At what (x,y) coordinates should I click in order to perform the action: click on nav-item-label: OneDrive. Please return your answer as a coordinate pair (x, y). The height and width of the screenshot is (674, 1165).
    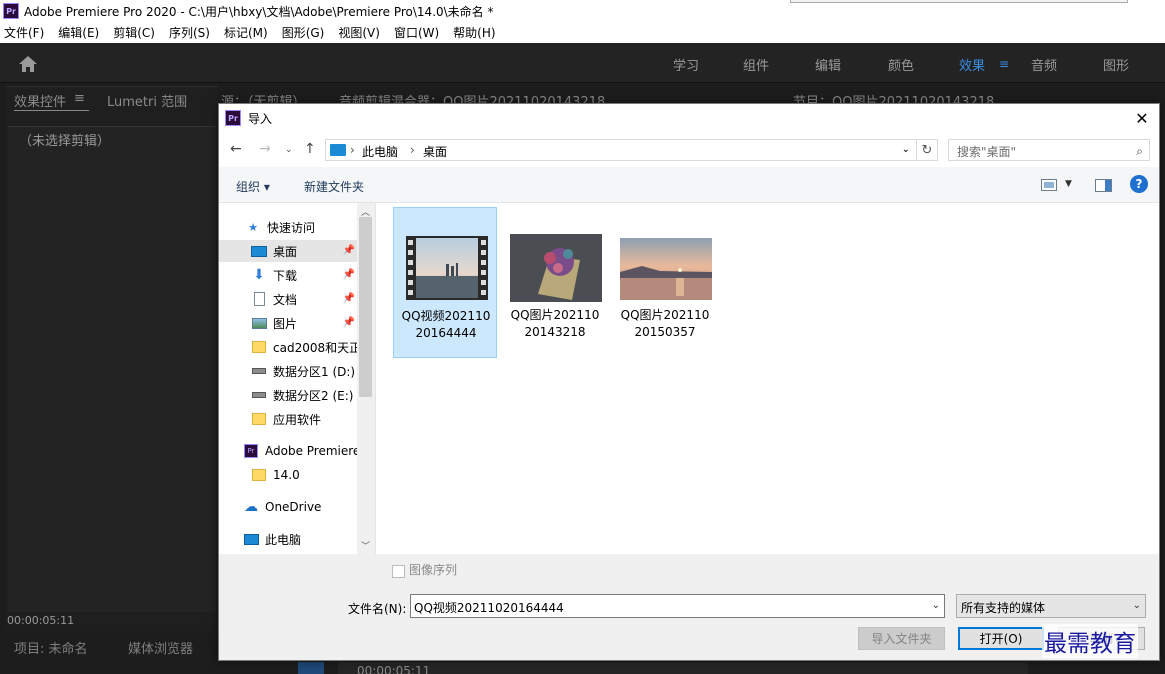
    Looking at the image, I should click on (293, 507).